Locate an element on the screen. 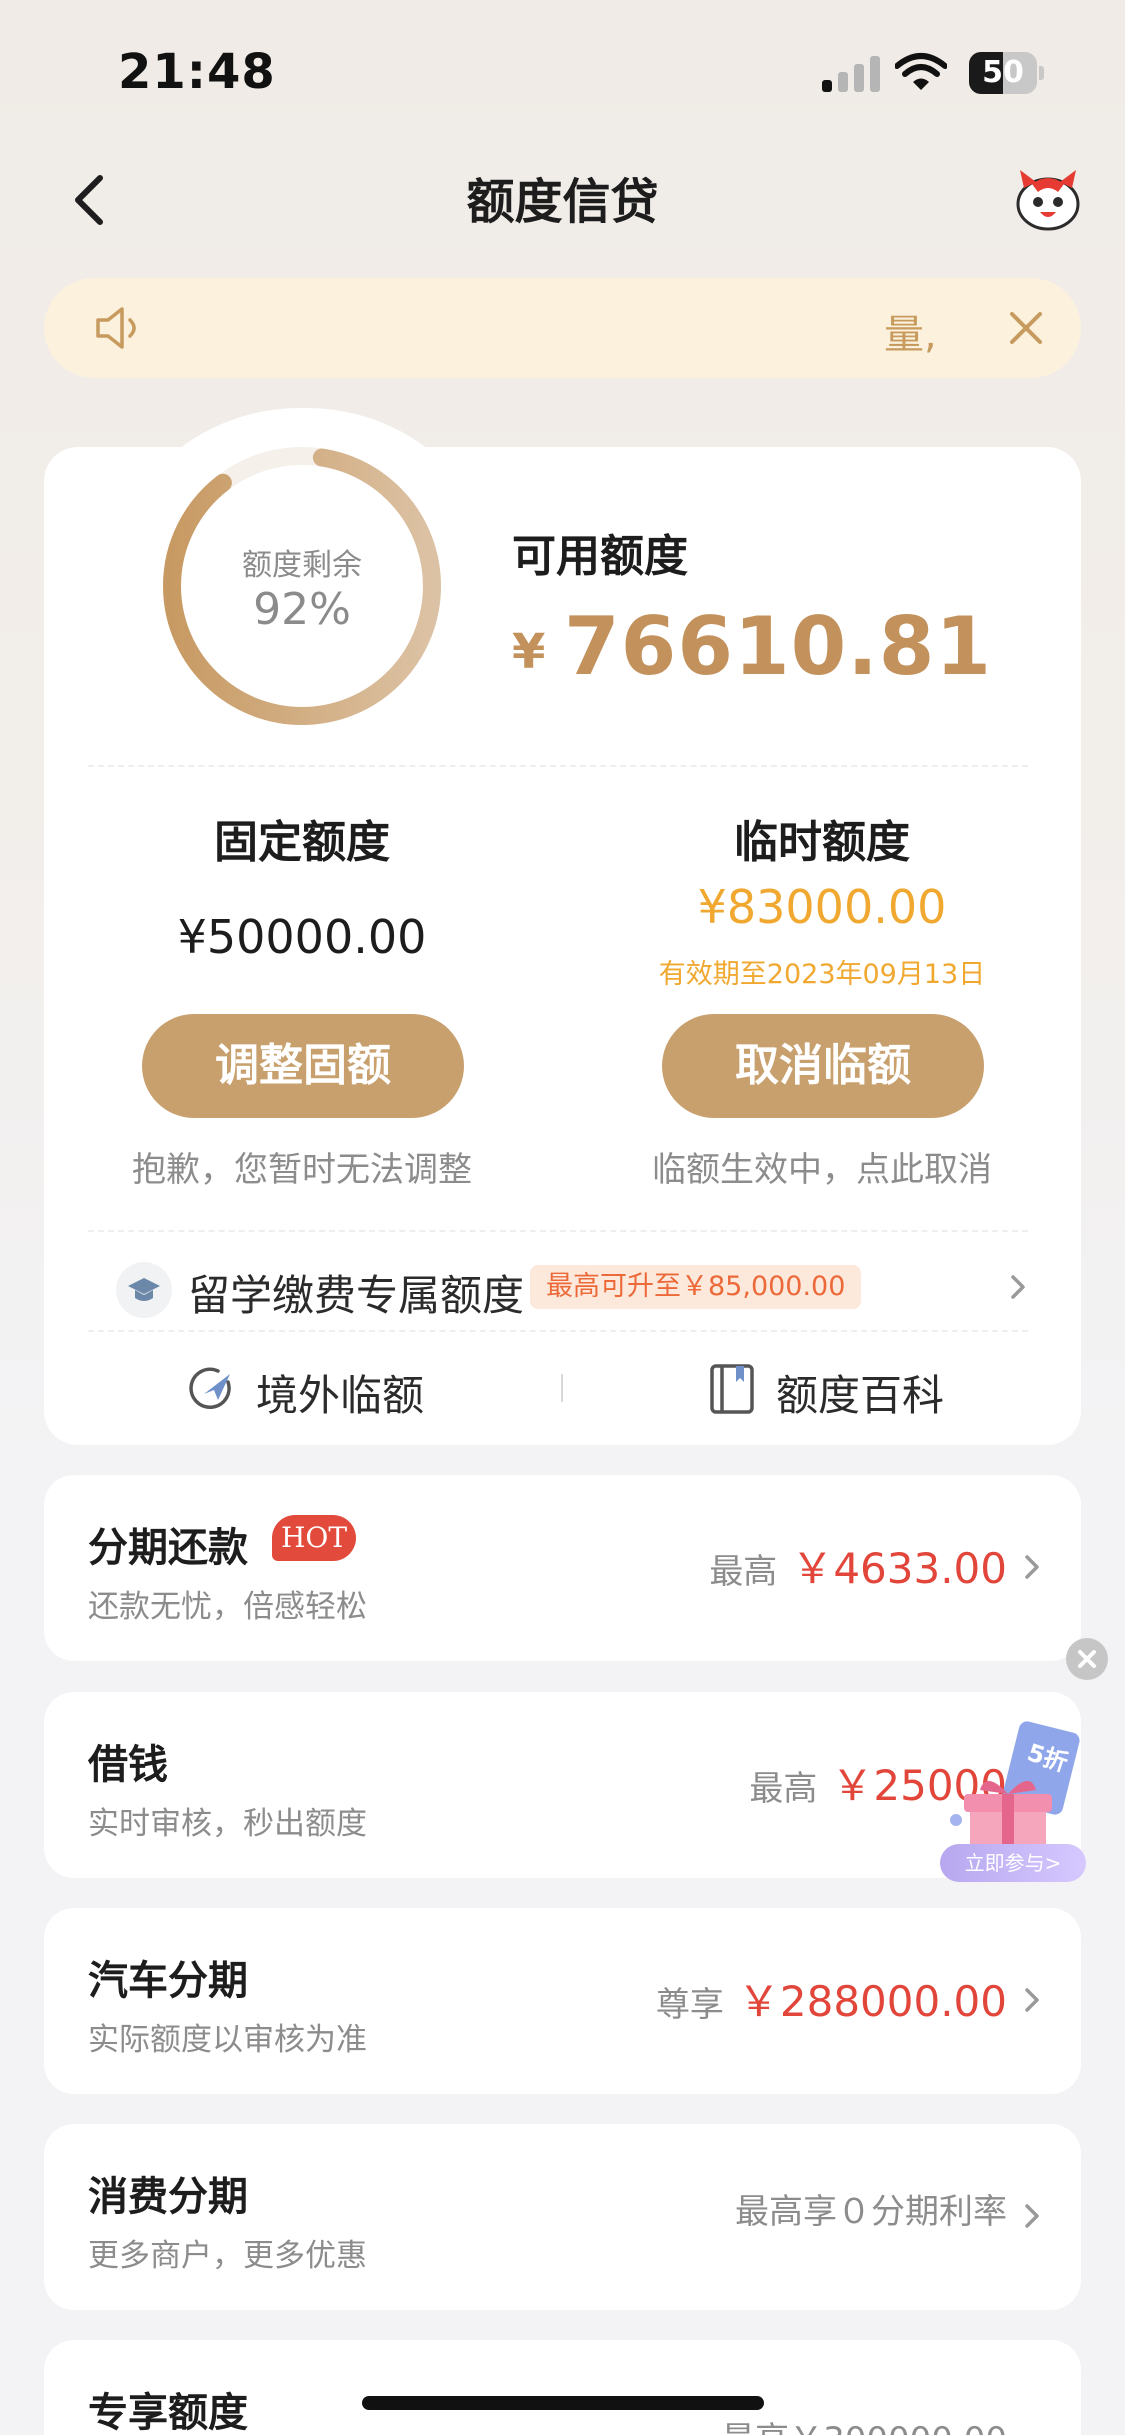 This screenshot has height=2435, width=1125. product-note: 最高￥300000.00 is located at coordinates (864, 2427).